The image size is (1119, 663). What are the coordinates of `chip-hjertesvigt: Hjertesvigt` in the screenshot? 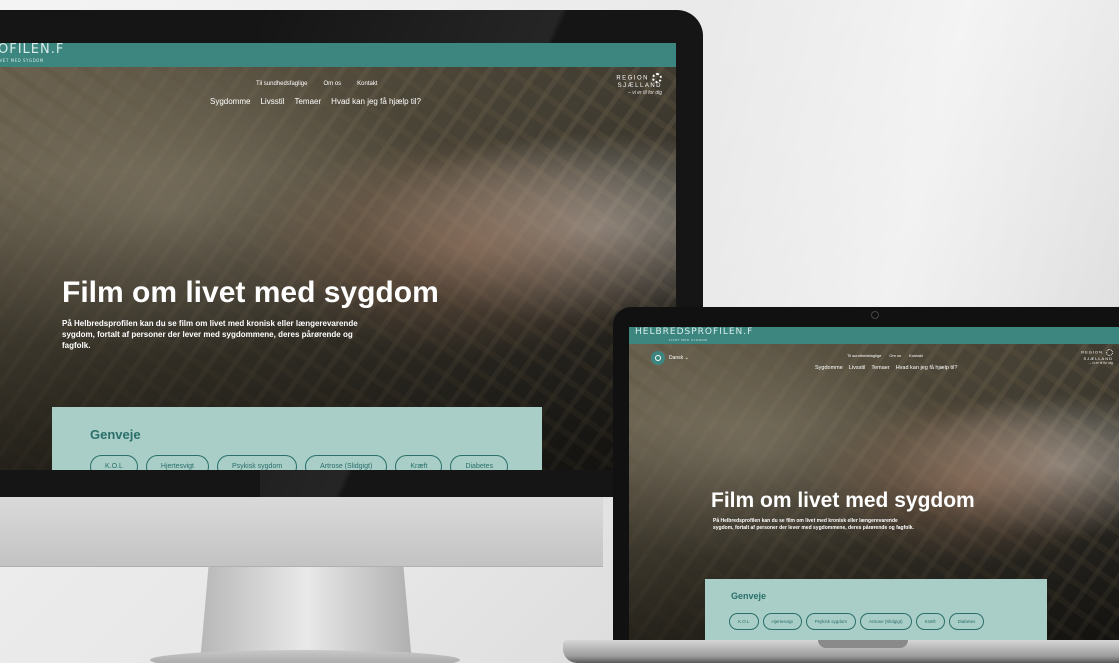 It's located at (177, 462).